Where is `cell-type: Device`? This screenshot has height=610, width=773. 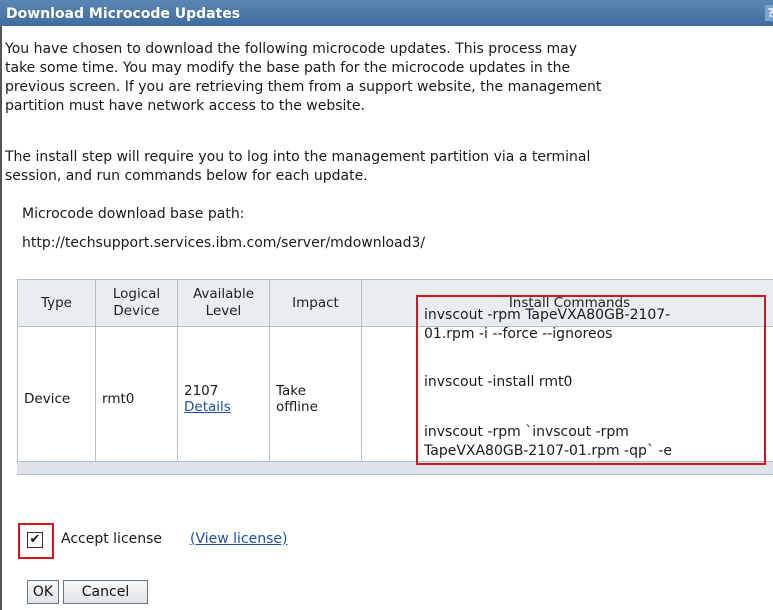 cell-type: Device is located at coordinates (56, 398).